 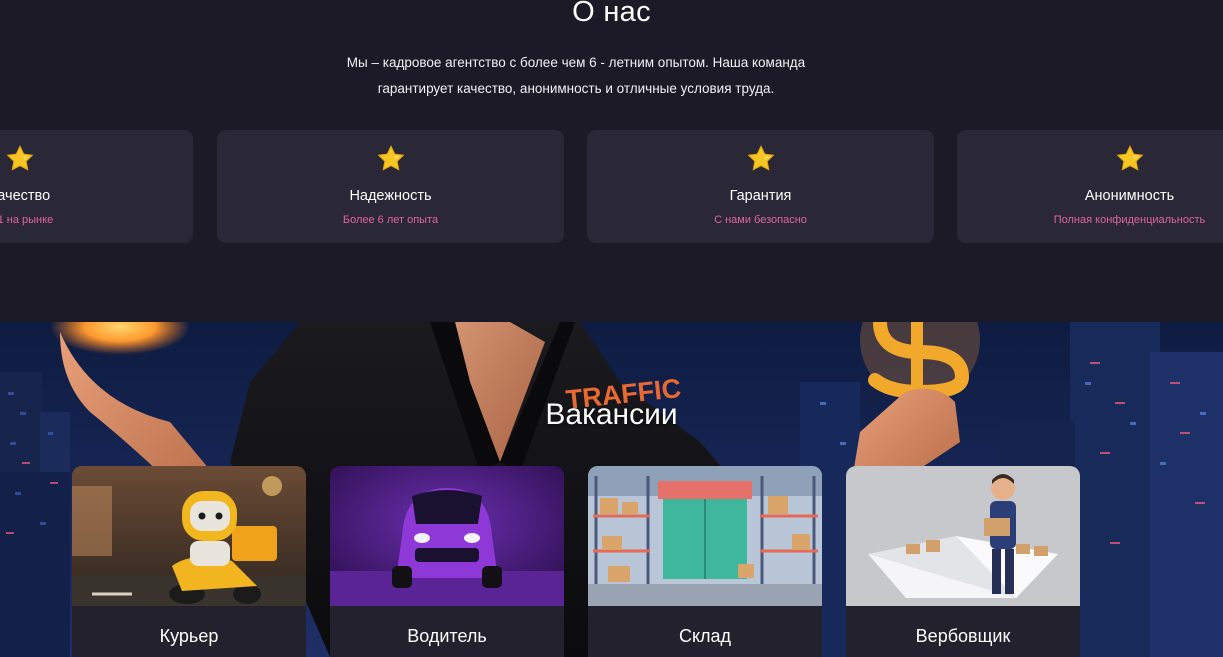 I want to click on feature-title: Гарантия, so click(x=760, y=196).